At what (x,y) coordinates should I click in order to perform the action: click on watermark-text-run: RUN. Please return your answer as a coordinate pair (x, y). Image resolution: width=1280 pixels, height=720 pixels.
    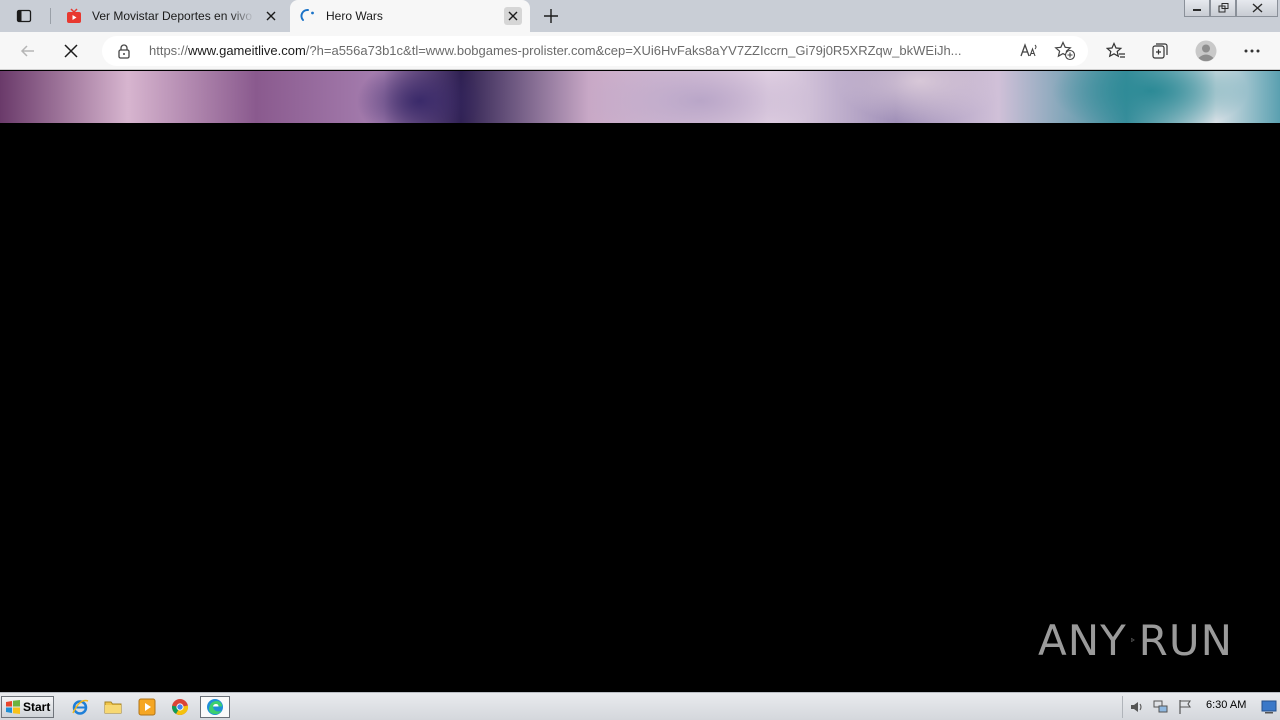
    Looking at the image, I should click on (1185, 640).